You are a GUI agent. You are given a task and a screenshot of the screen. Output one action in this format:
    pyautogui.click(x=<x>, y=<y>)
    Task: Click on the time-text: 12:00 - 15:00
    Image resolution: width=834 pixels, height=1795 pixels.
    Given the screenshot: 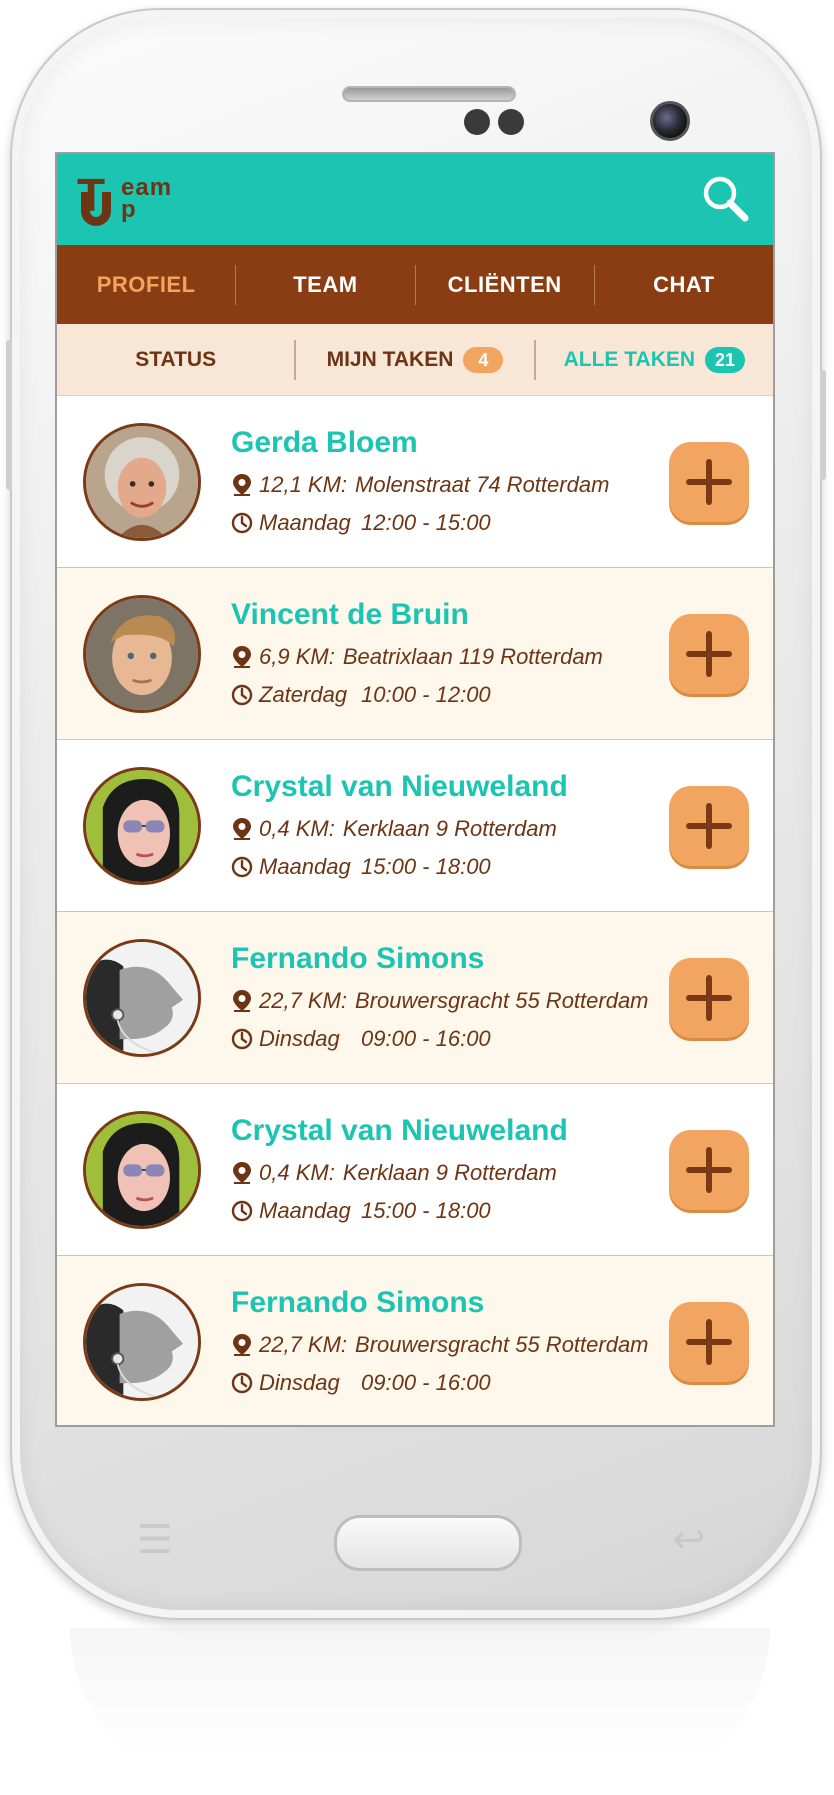 What is the action you would take?
    pyautogui.click(x=426, y=522)
    